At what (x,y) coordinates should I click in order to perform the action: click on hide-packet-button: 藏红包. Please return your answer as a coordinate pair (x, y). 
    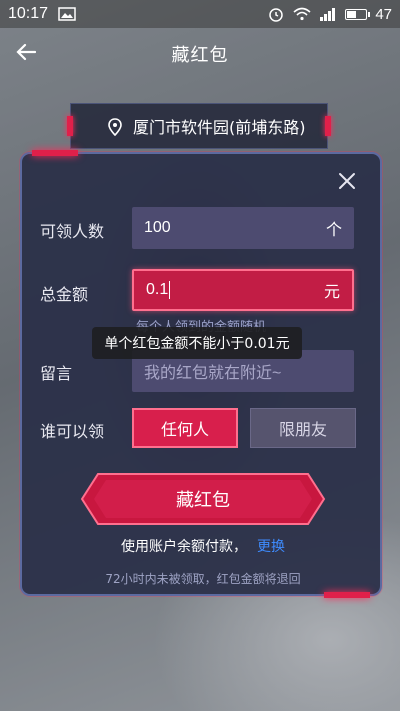
    Looking at the image, I should click on (203, 499).